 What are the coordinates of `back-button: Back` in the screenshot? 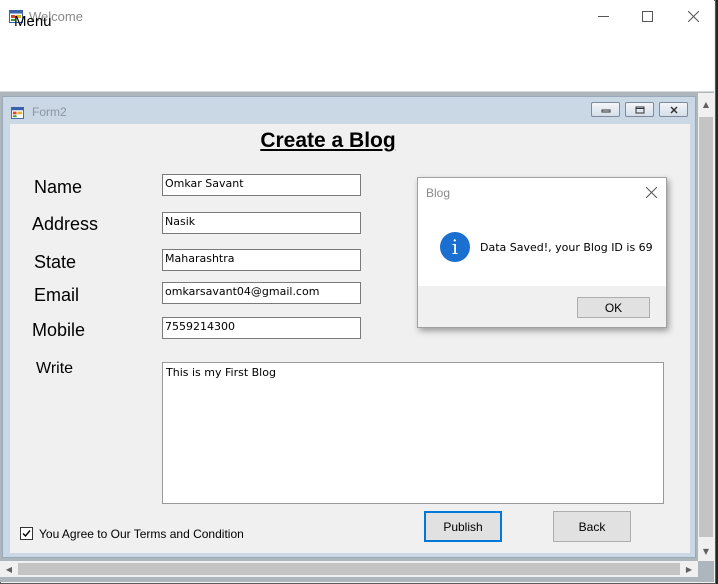 It's located at (592, 526).